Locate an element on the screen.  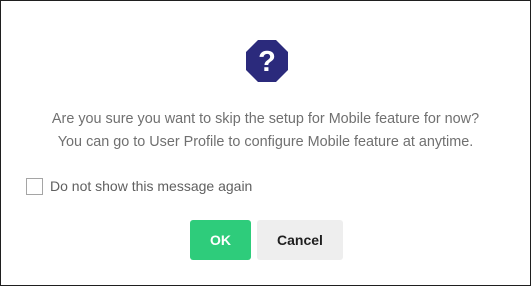
dont-show-again-checkbox is located at coordinates (34, 186).